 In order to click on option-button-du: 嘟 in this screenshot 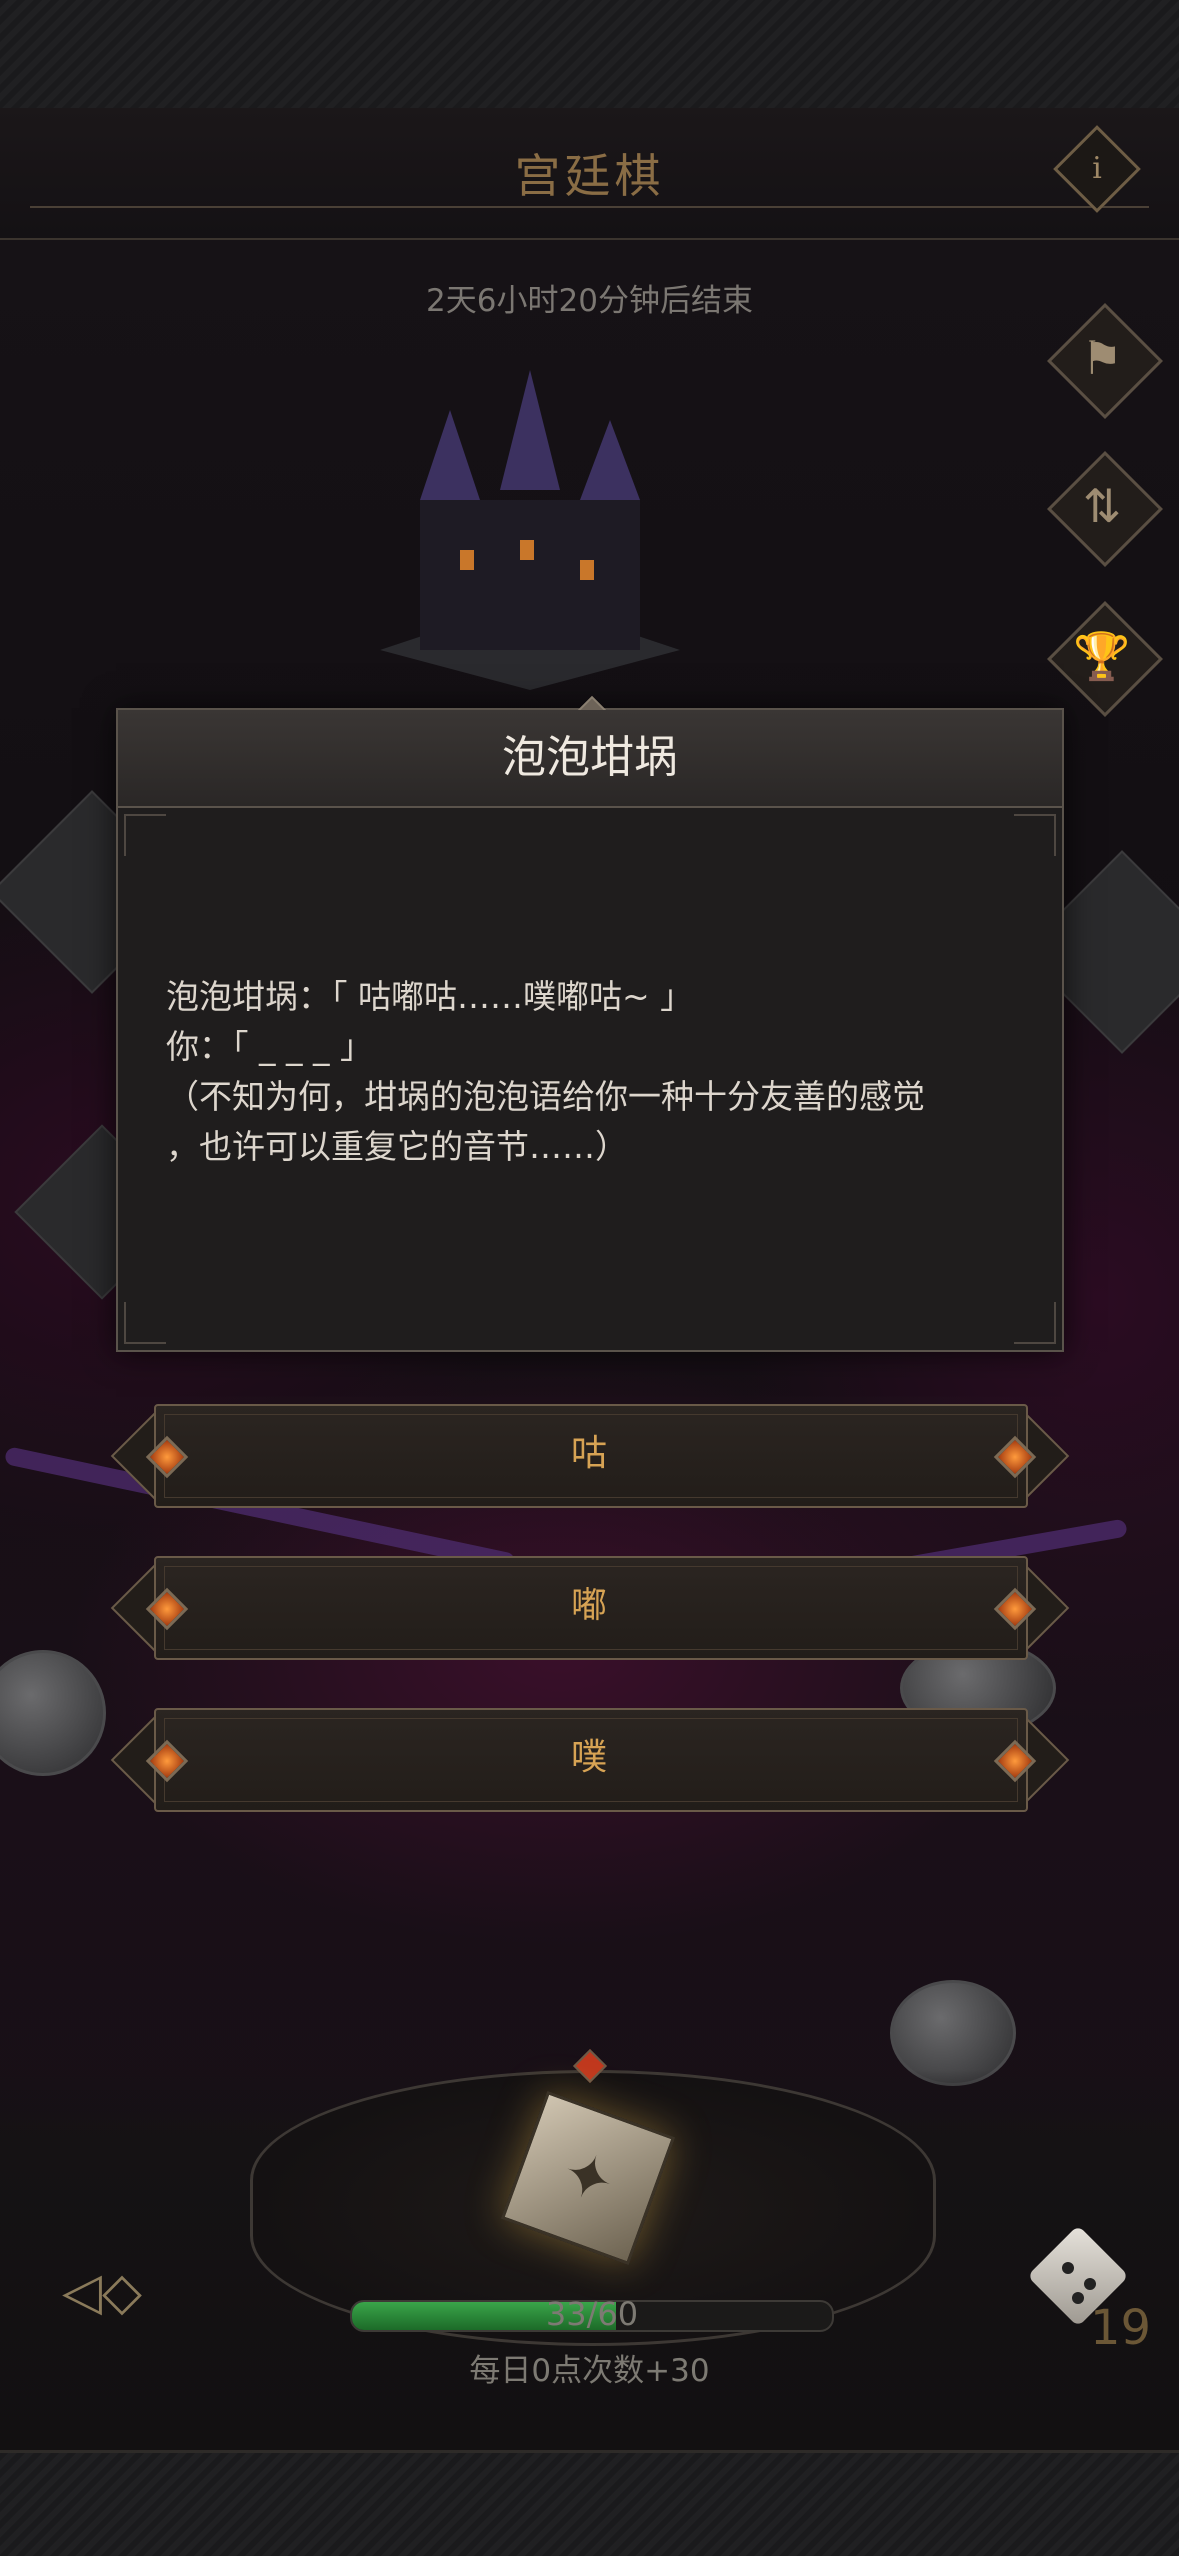, I will do `click(590, 1608)`.